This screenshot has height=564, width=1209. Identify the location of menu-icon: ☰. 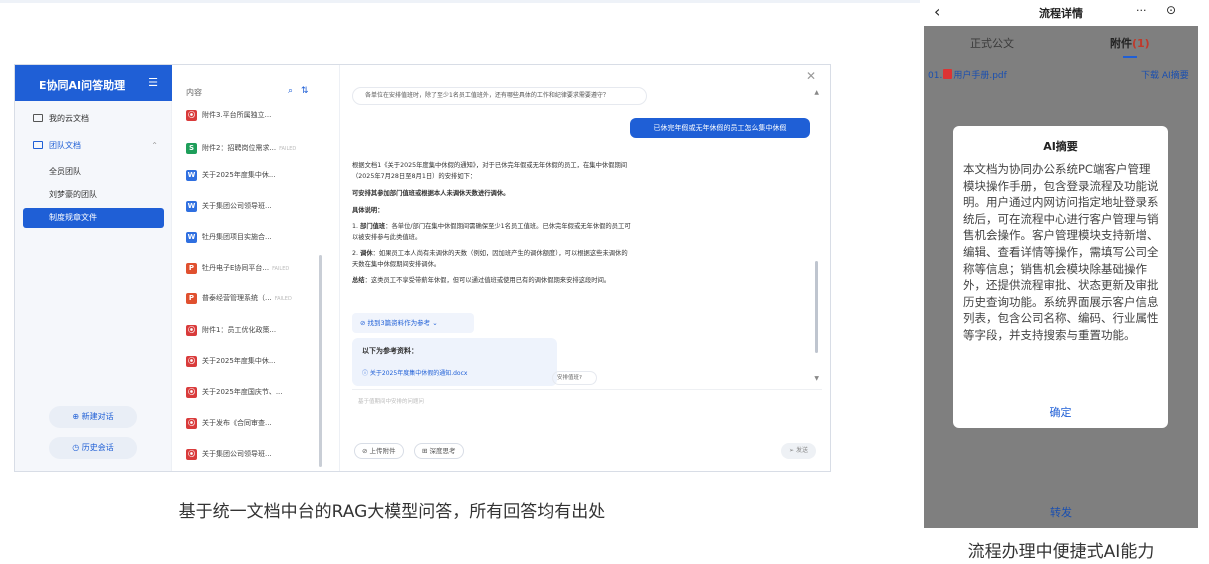
(153, 82).